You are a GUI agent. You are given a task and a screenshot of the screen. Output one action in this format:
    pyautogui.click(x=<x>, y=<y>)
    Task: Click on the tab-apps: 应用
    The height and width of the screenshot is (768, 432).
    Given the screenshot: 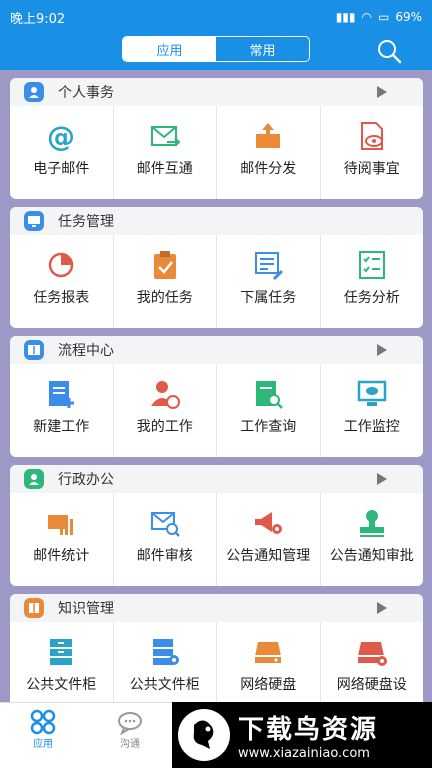 What is the action you would take?
    pyautogui.click(x=43, y=729)
    